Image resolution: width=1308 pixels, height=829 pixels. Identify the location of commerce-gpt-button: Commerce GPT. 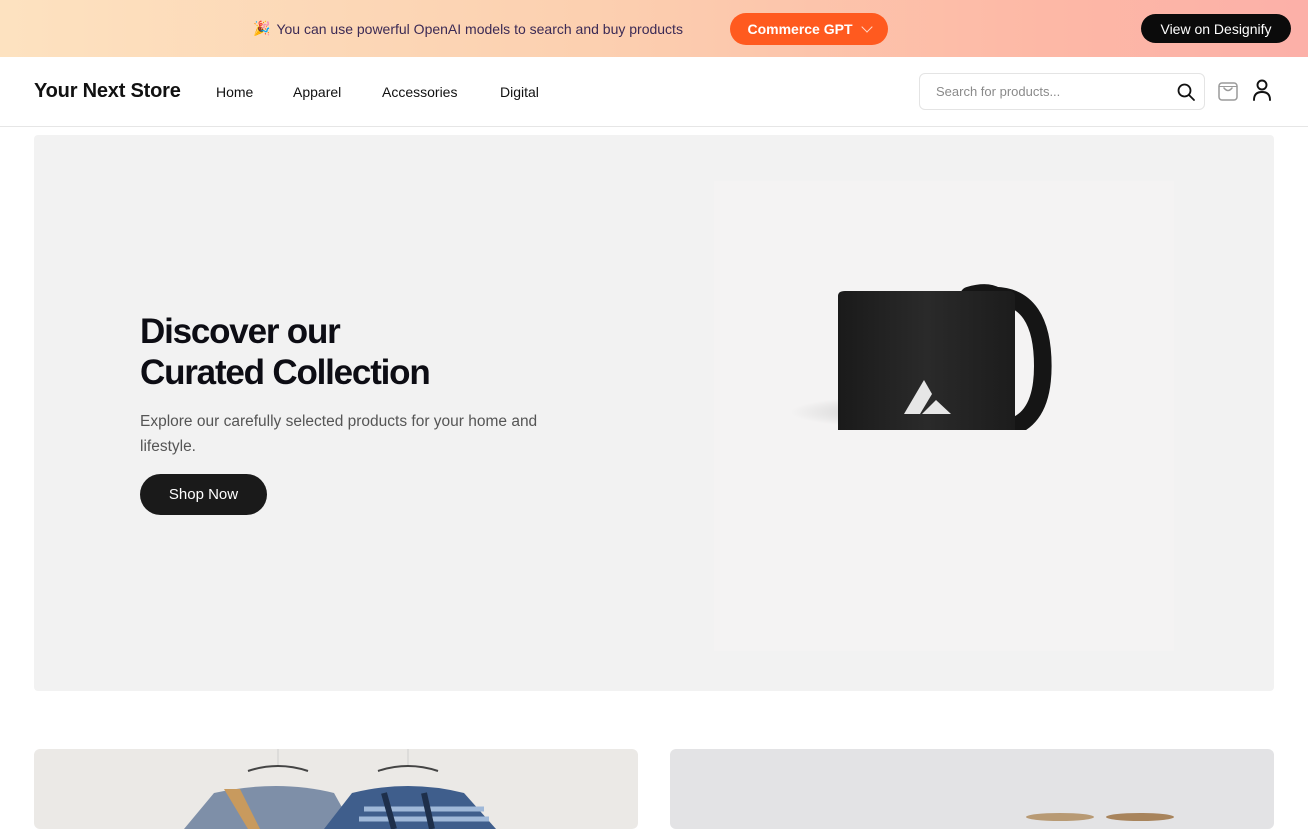
(809, 29).